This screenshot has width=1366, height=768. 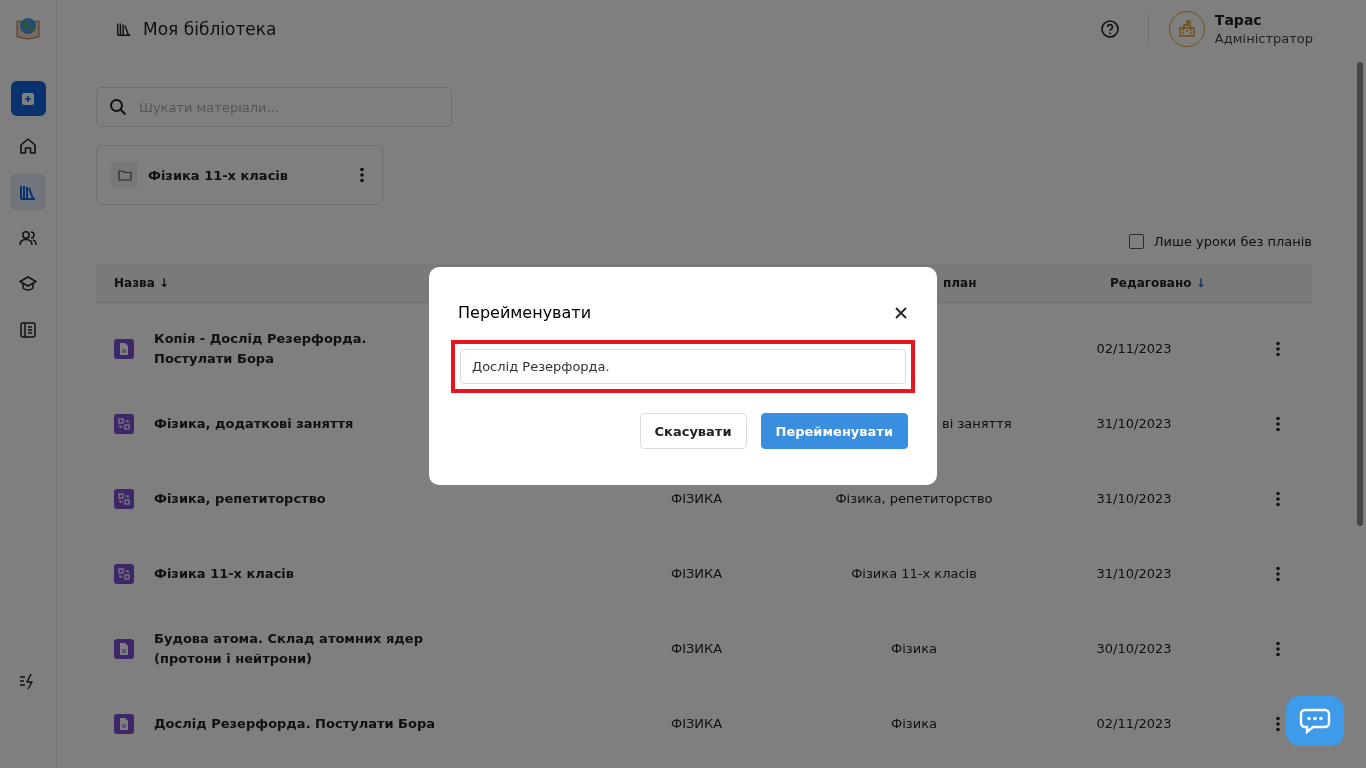 What do you see at coordinates (28, 146) in the screenshot?
I see `home-icon` at bounding box center [28, 146].